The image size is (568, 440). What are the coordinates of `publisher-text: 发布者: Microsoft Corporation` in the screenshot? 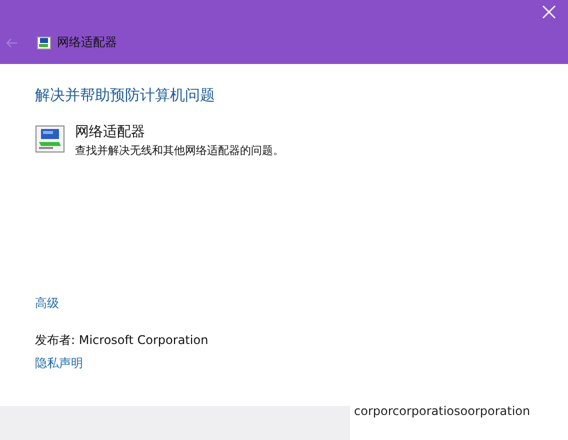 It's located at (122, 340).